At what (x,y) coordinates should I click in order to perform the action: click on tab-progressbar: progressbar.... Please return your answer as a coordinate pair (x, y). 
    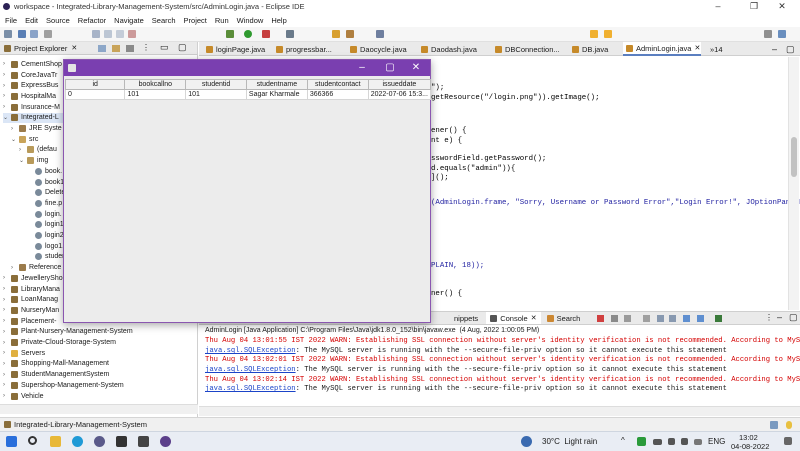
    Looking at the image, I should click on (302, 49).